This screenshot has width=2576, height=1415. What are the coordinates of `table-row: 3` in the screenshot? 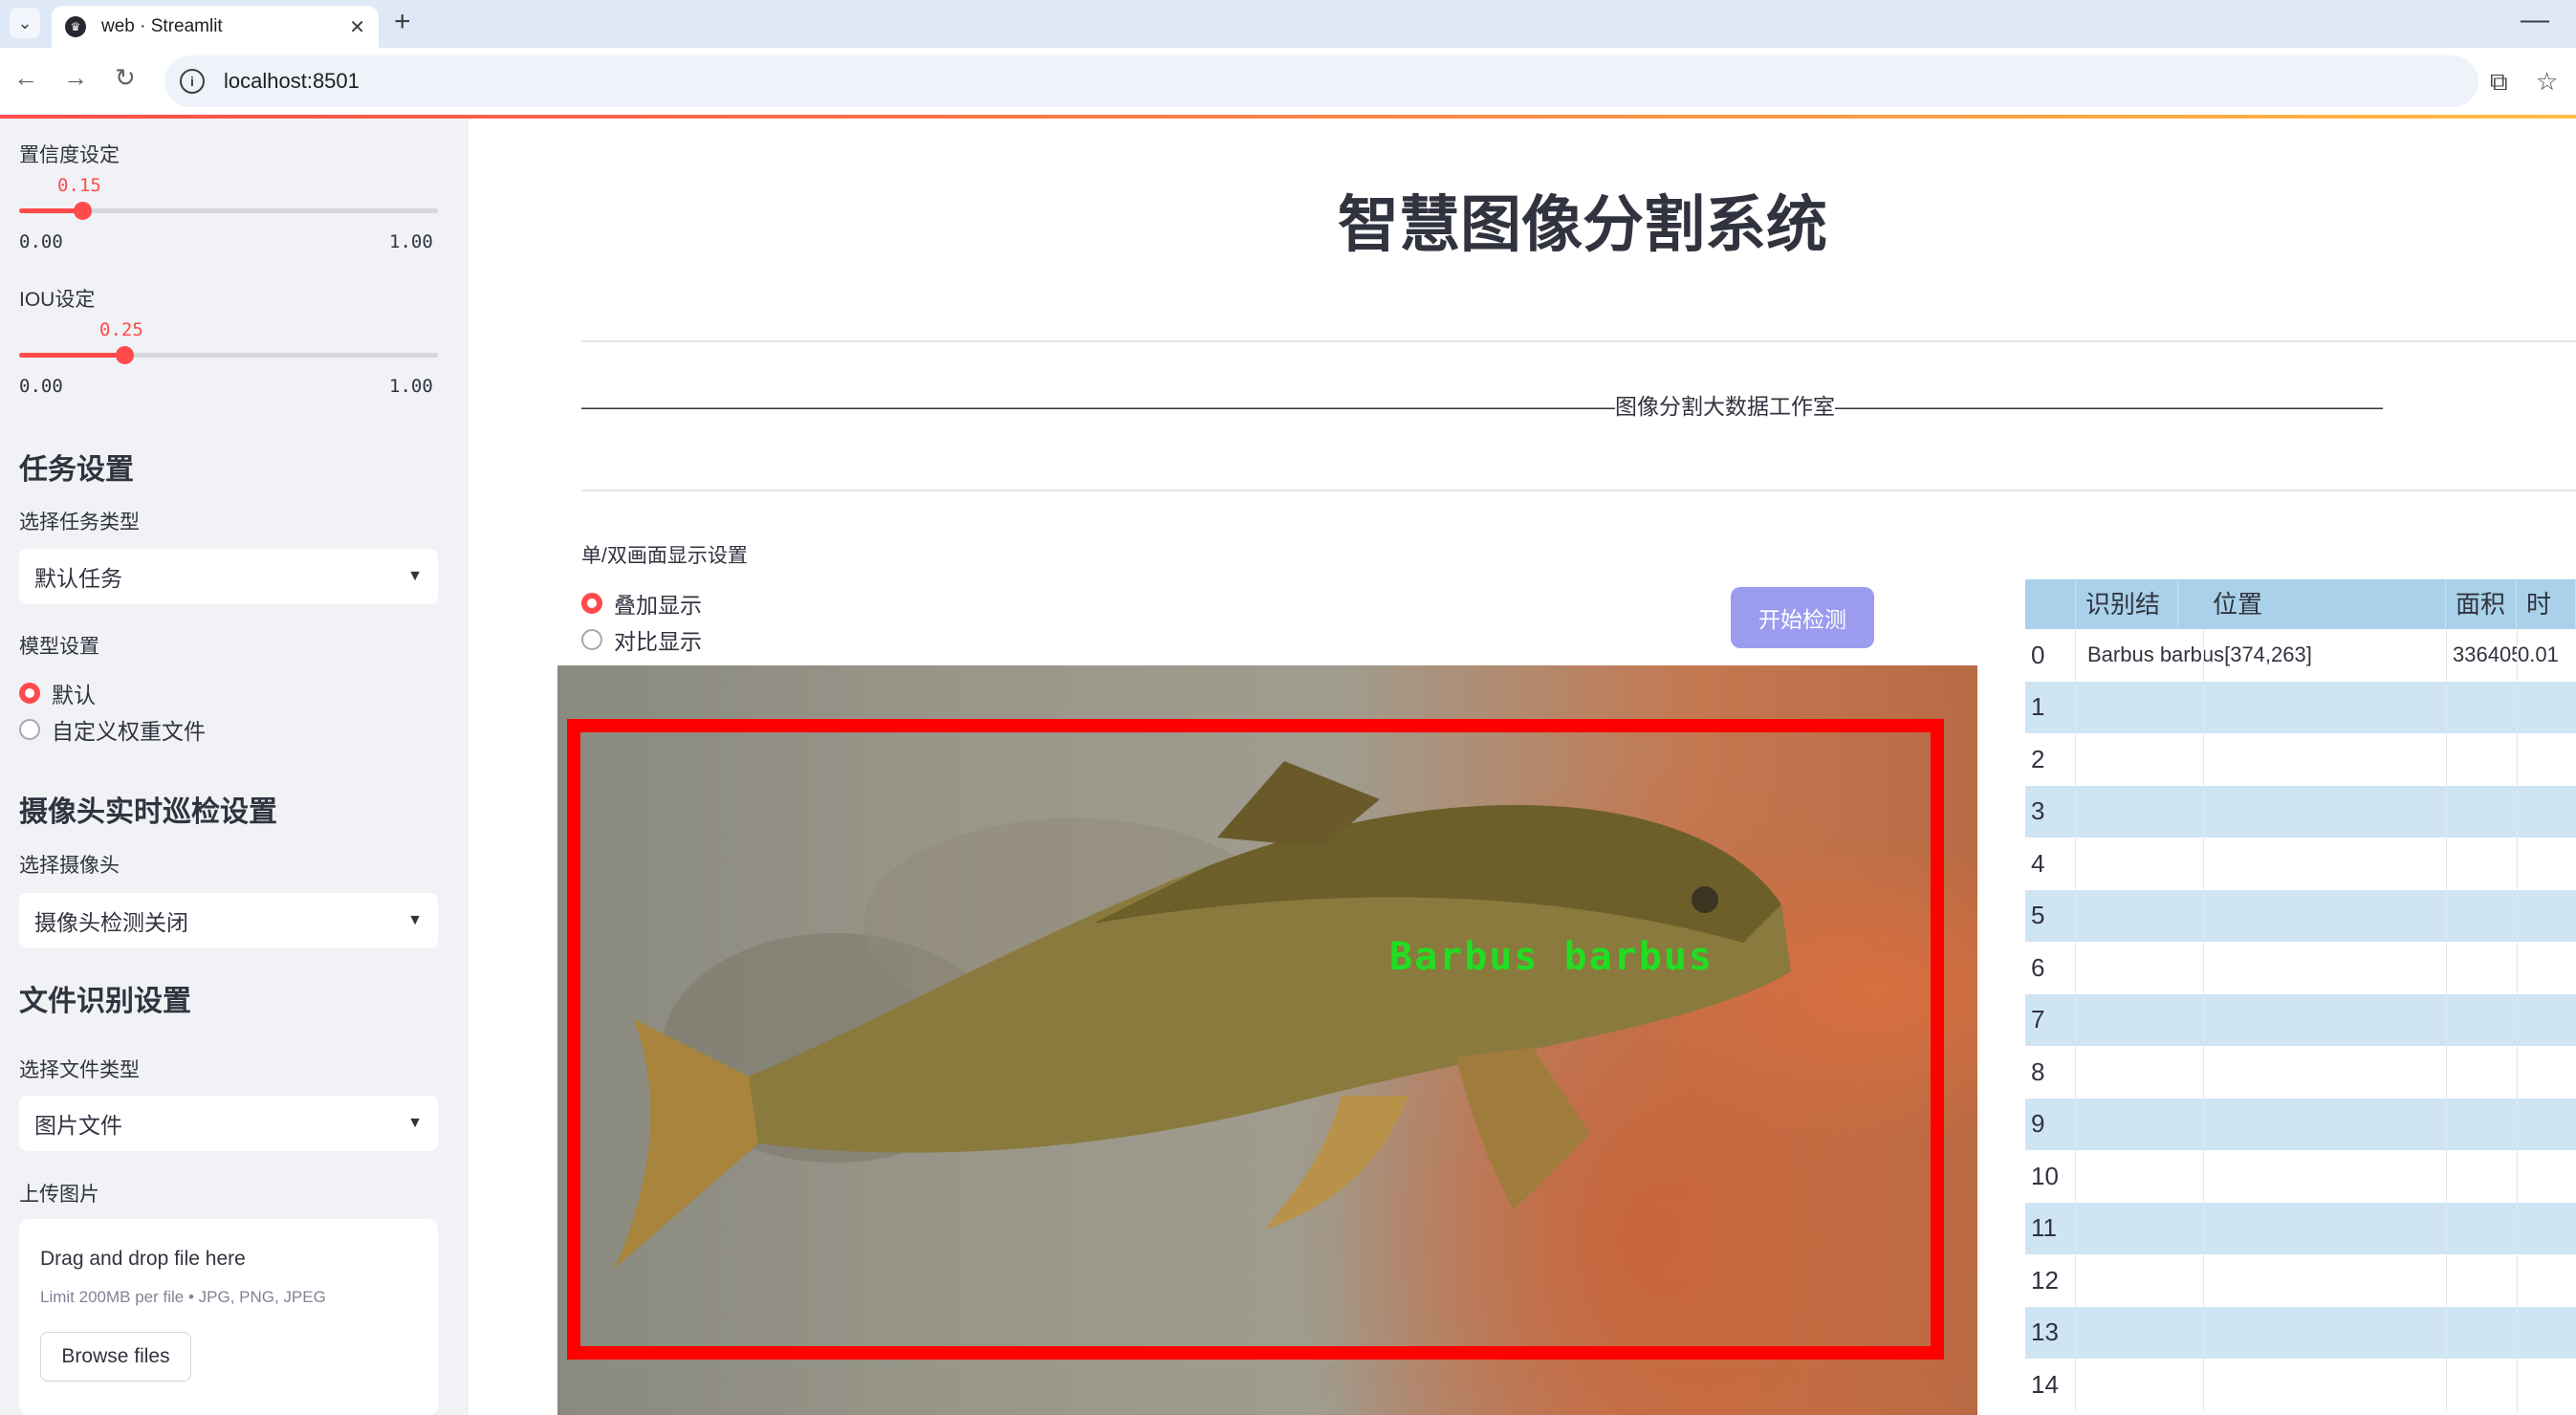 It's located at (2300, 811).